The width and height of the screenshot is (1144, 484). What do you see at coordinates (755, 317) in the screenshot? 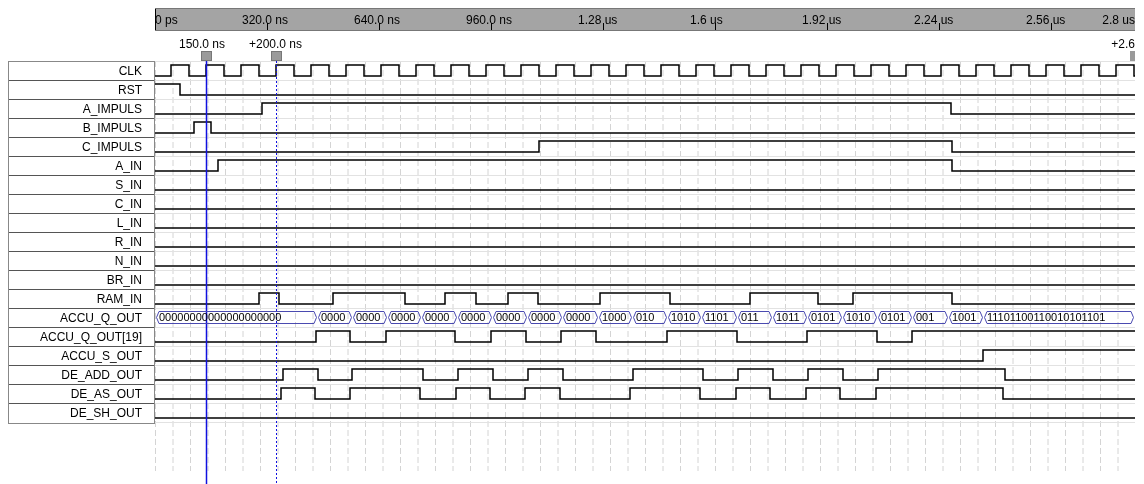
I see `bus-value: 011` at bounding box center [755, 317].